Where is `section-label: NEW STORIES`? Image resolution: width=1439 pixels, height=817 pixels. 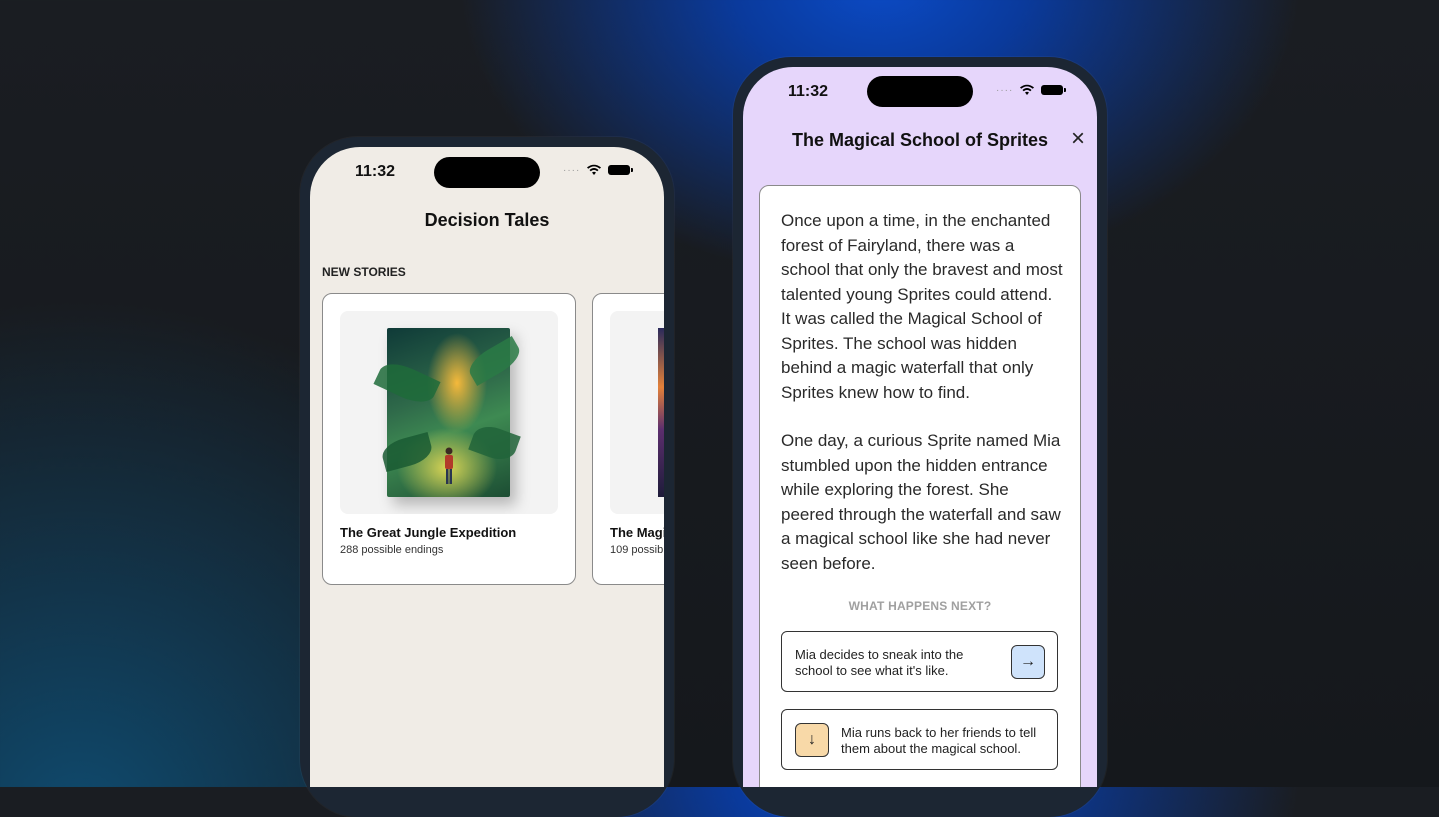
section-label: NEW STORIES is located at coordinates (364, 272).